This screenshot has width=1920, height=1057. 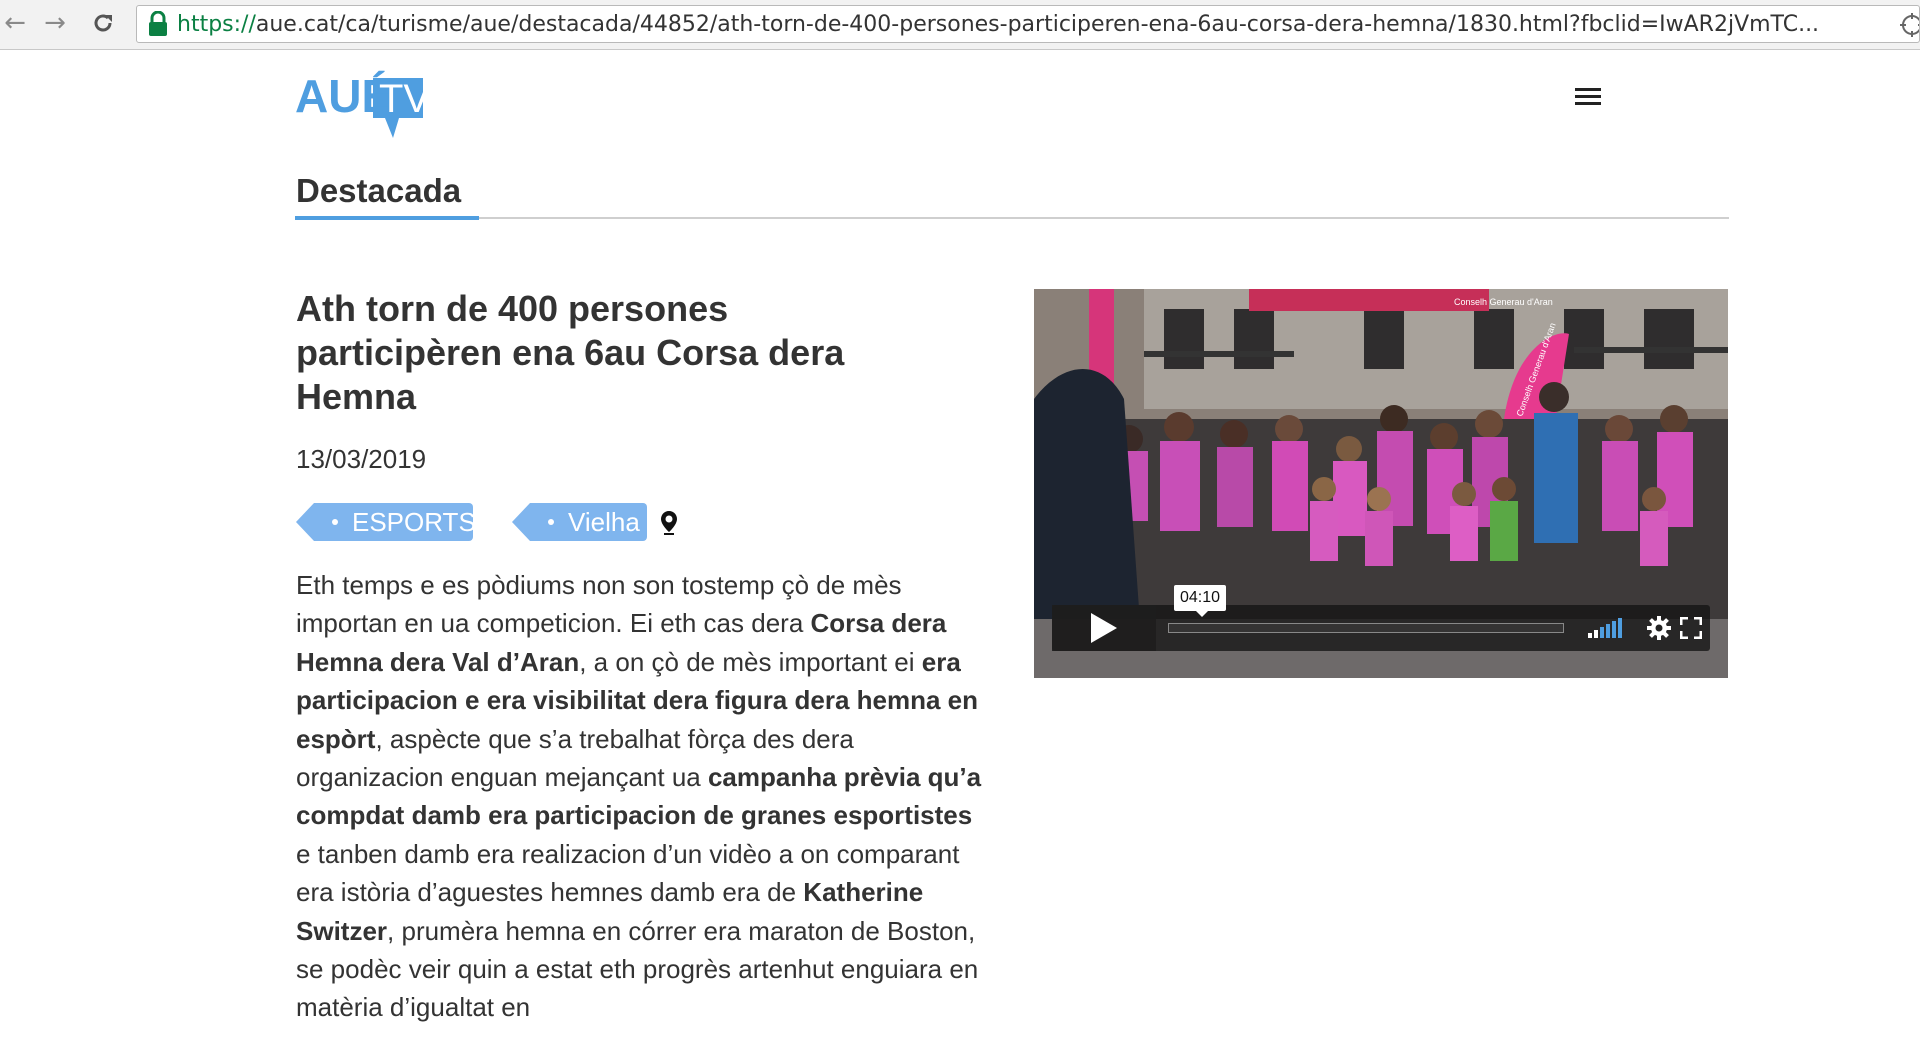 I want to click on article-body-run: , a on çò de mès important ei, so click(x=750, y=661).